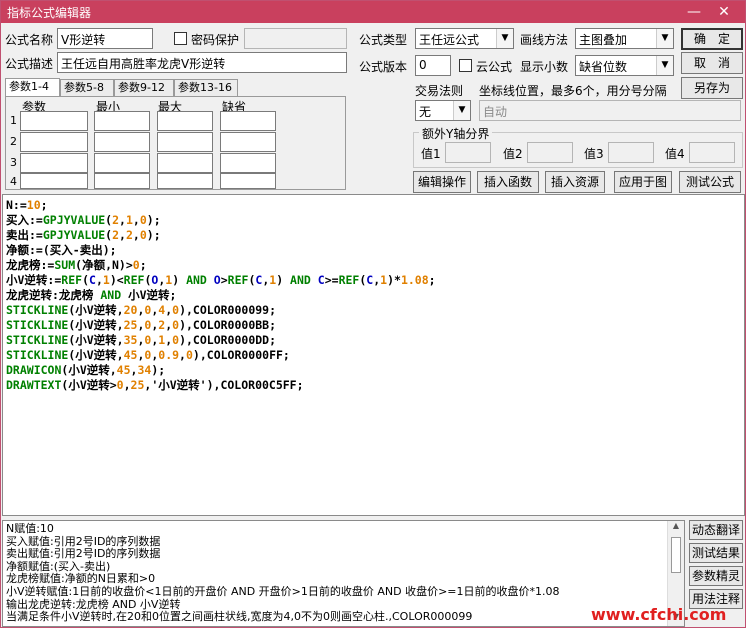 This screenshot has height=628, width=746. I want to click on extra-y-axis-title: 额外Y轴分界, so click(456, 133).